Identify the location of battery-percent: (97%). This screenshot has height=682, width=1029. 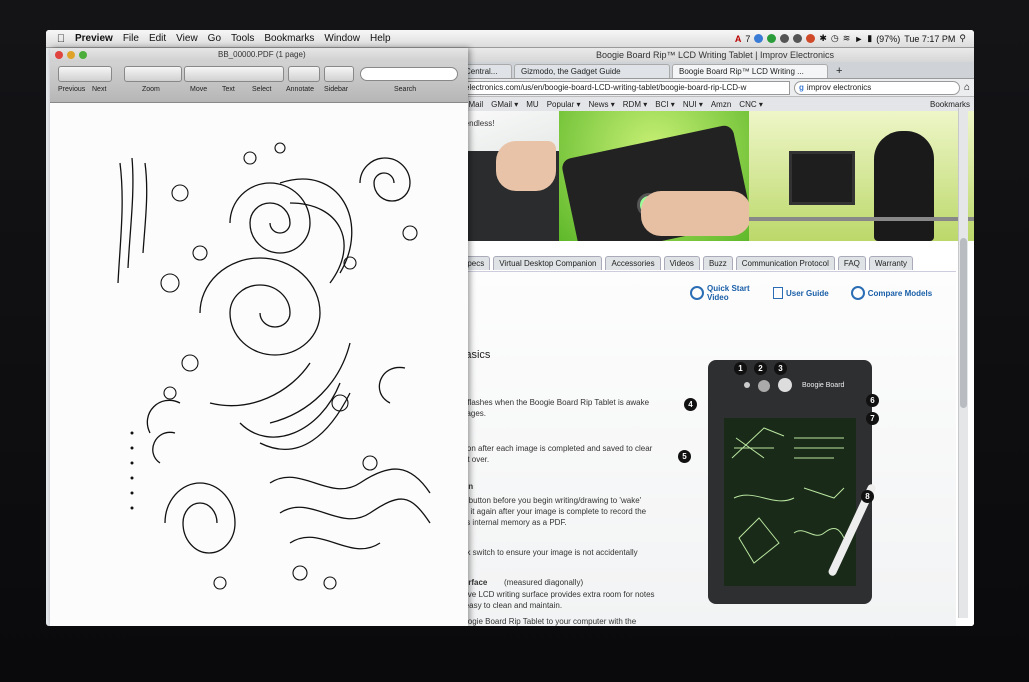
(888, 38).